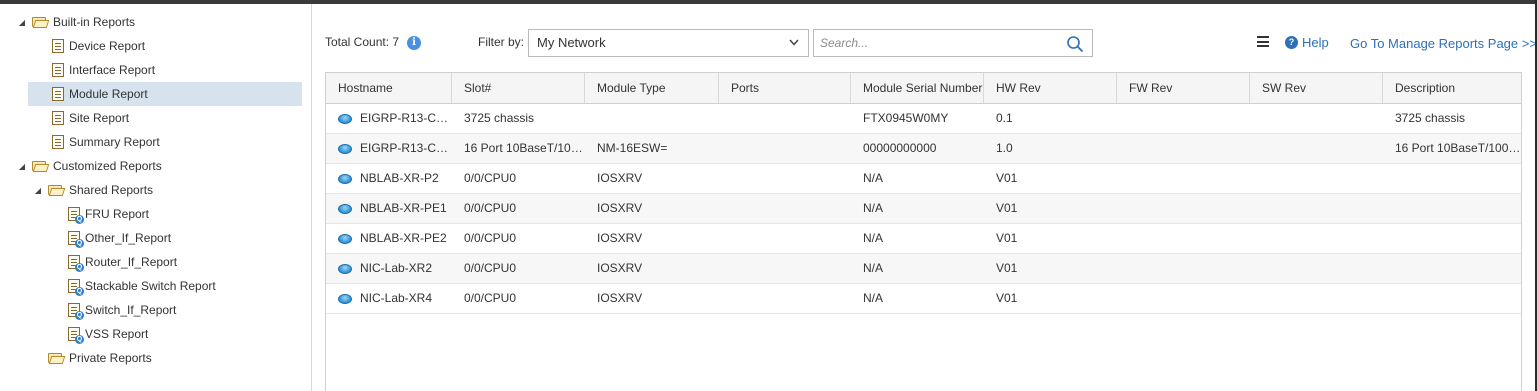 This screenshot has width=1537, height=391. I want to click on search-icon, so click(1075, 44).